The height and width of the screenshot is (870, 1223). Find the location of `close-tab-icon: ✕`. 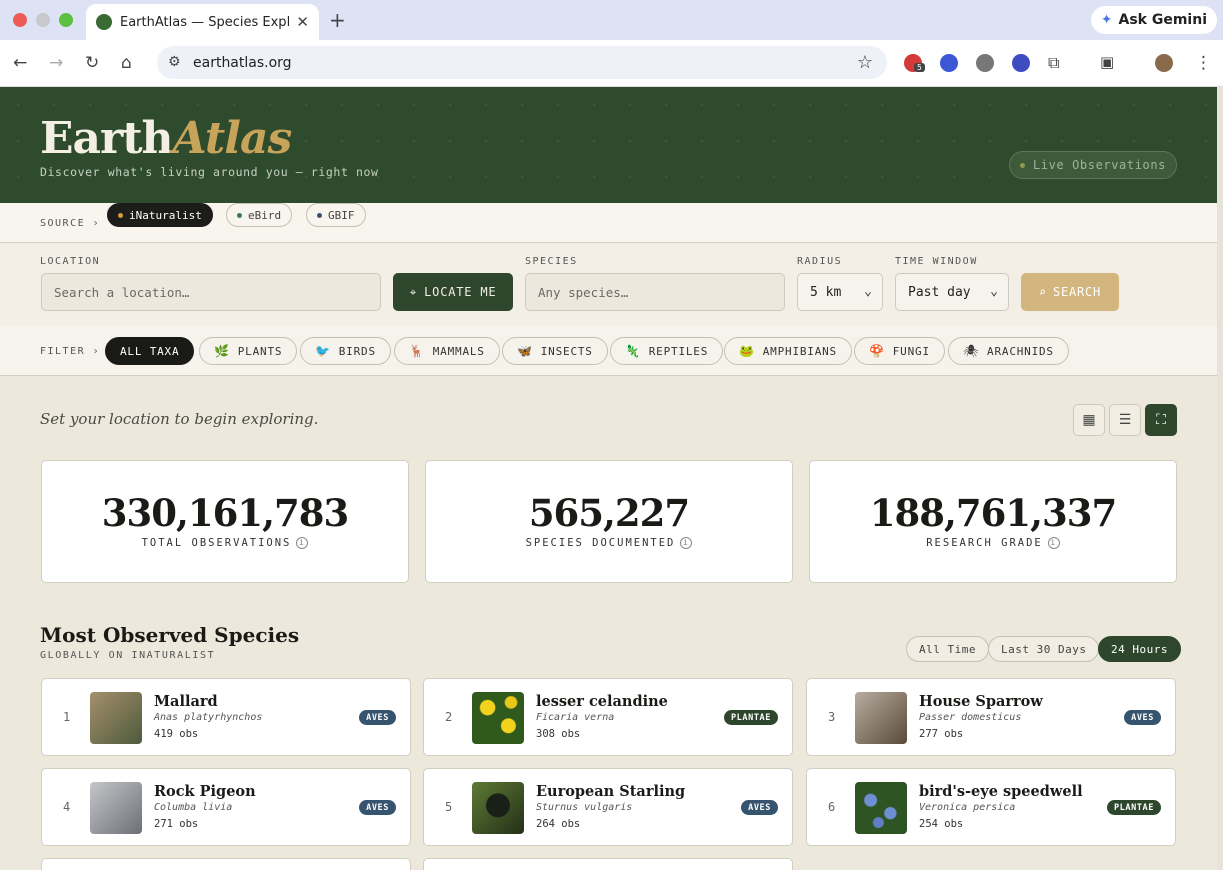

close-tab-icon: ✕ is located at coordinates (302, 22).